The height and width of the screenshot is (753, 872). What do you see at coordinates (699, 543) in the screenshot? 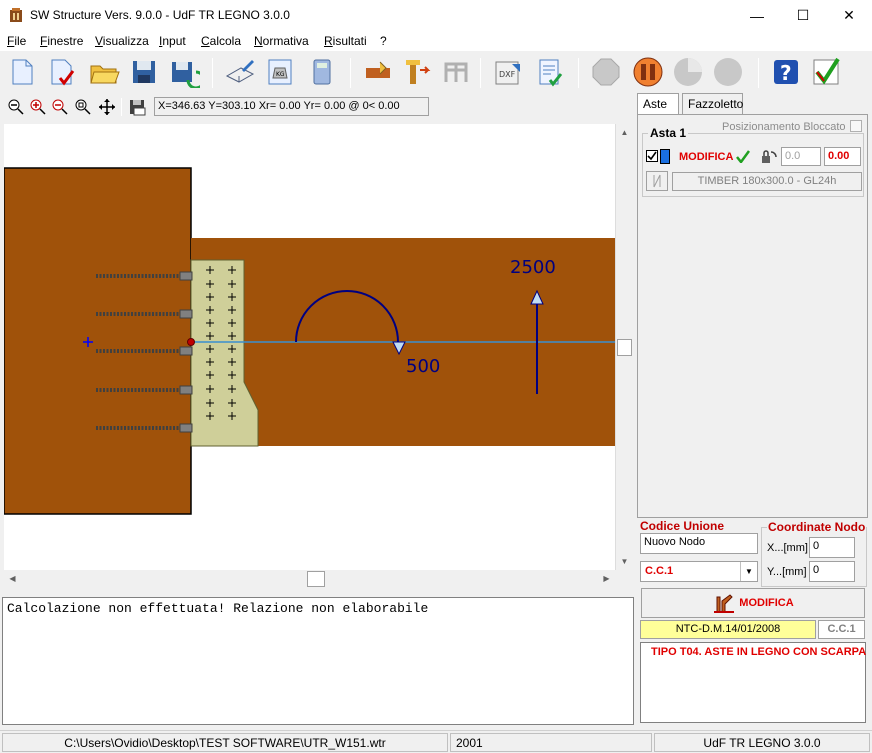
I see `codice-unione-field: Nuovo Nodo` at bounding box center [699, 543].